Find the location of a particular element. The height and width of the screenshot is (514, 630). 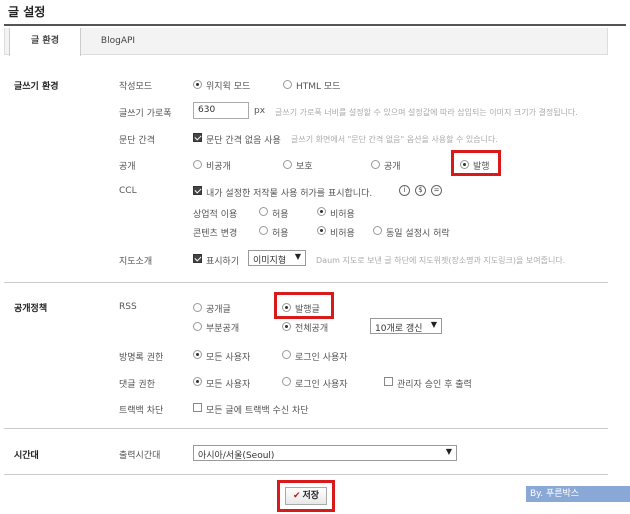

guestbook-login-label: 로그인 사용자 is located at coordinates (321, 358).